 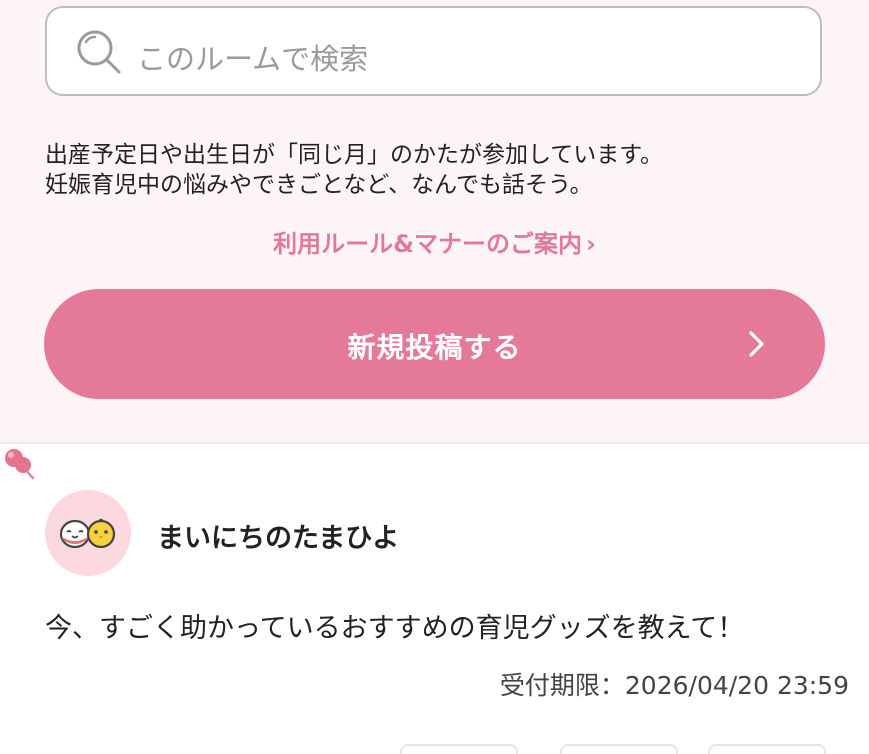 What do you see at coordinates (319, 185) in the screenshot?
I see `room-description-line-2: 妊娠育児中の悩みやできごとなど、なんでも話そう。` at bounding box center [319, 185].